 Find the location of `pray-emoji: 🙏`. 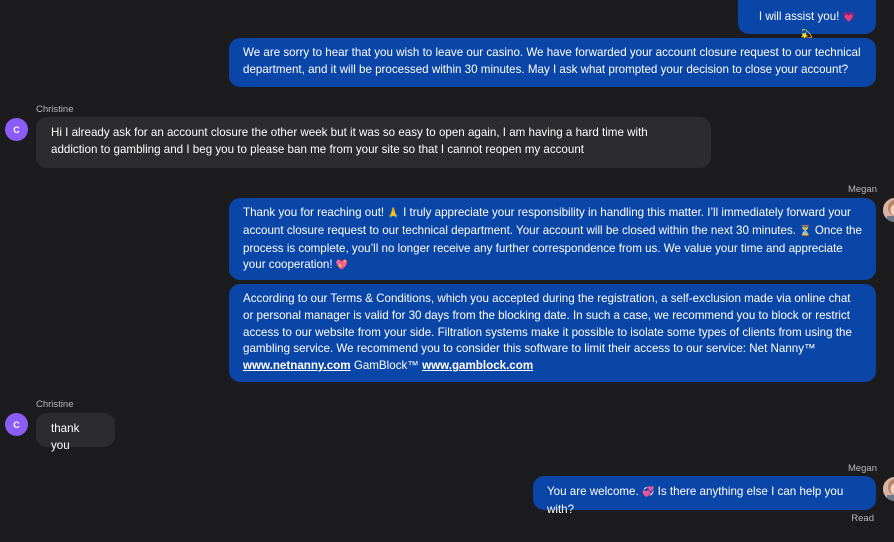

pray-emoji: 🙏 is located at coordinates (393, 213).